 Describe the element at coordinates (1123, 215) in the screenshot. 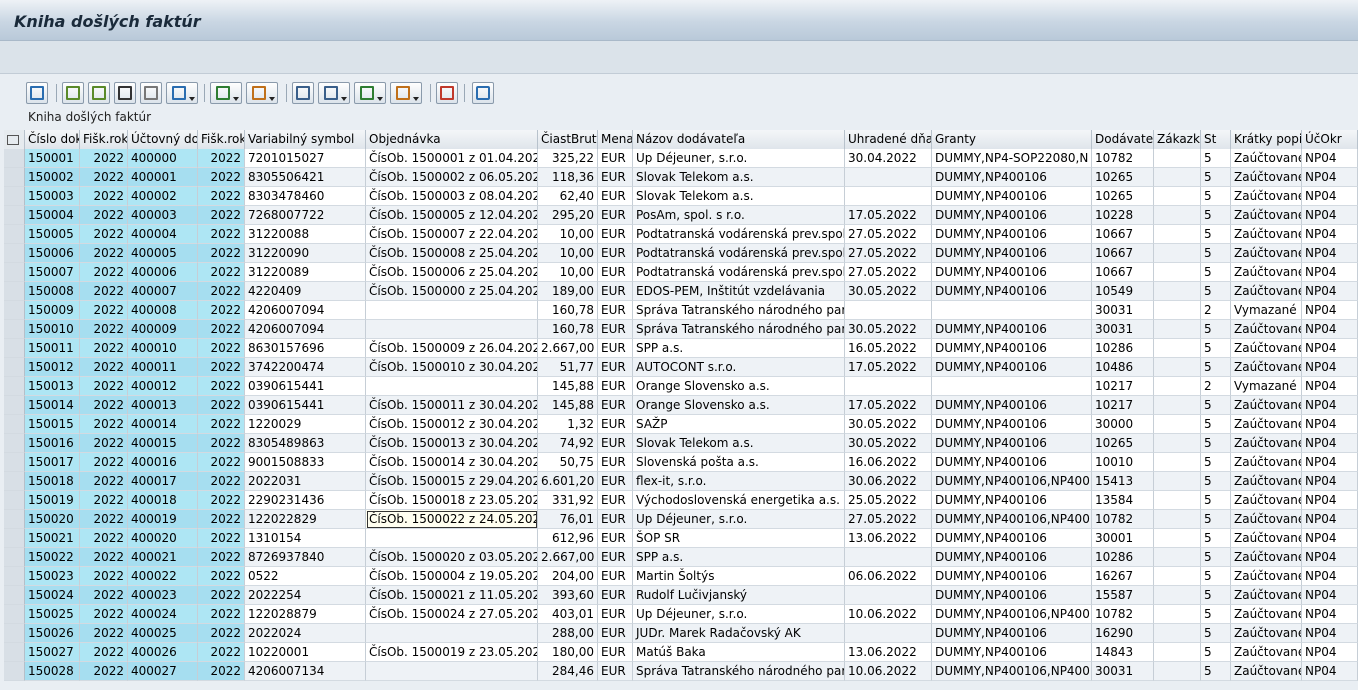

I see `cell-supplier-id: 10228` at that location.